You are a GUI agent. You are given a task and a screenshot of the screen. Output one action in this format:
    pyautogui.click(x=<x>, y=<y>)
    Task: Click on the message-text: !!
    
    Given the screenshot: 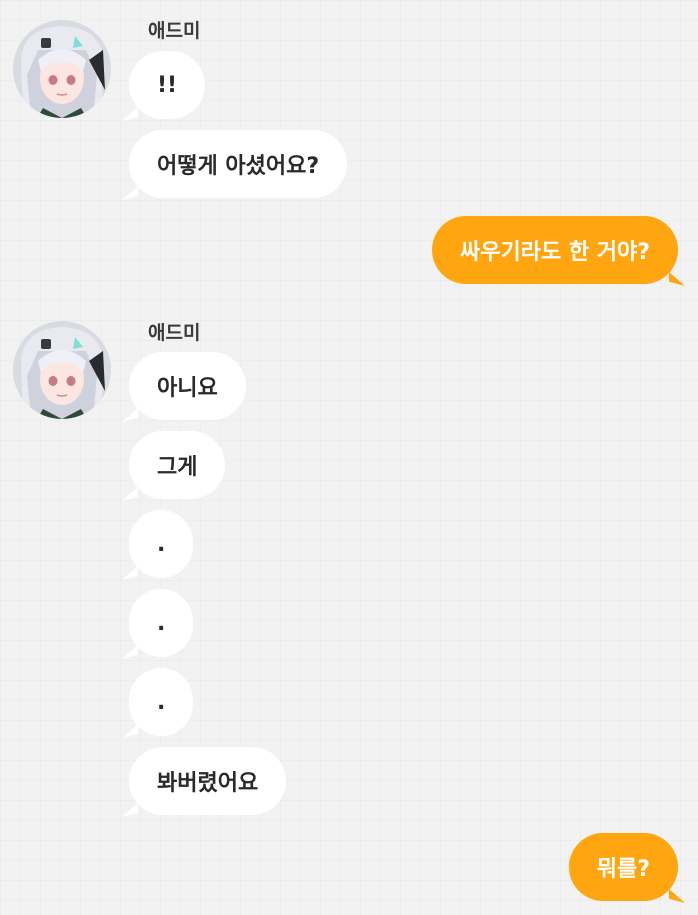 What is the action you would take?
    pyautogui.click(x=167, y=85)
    